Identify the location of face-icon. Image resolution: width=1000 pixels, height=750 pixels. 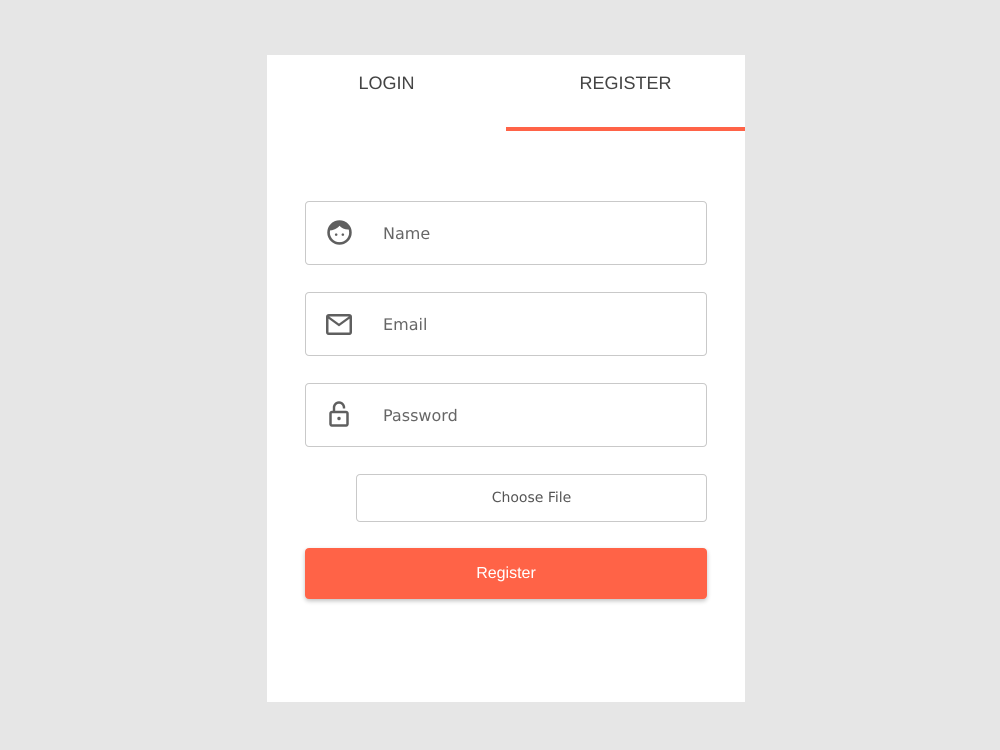
(339, 232).